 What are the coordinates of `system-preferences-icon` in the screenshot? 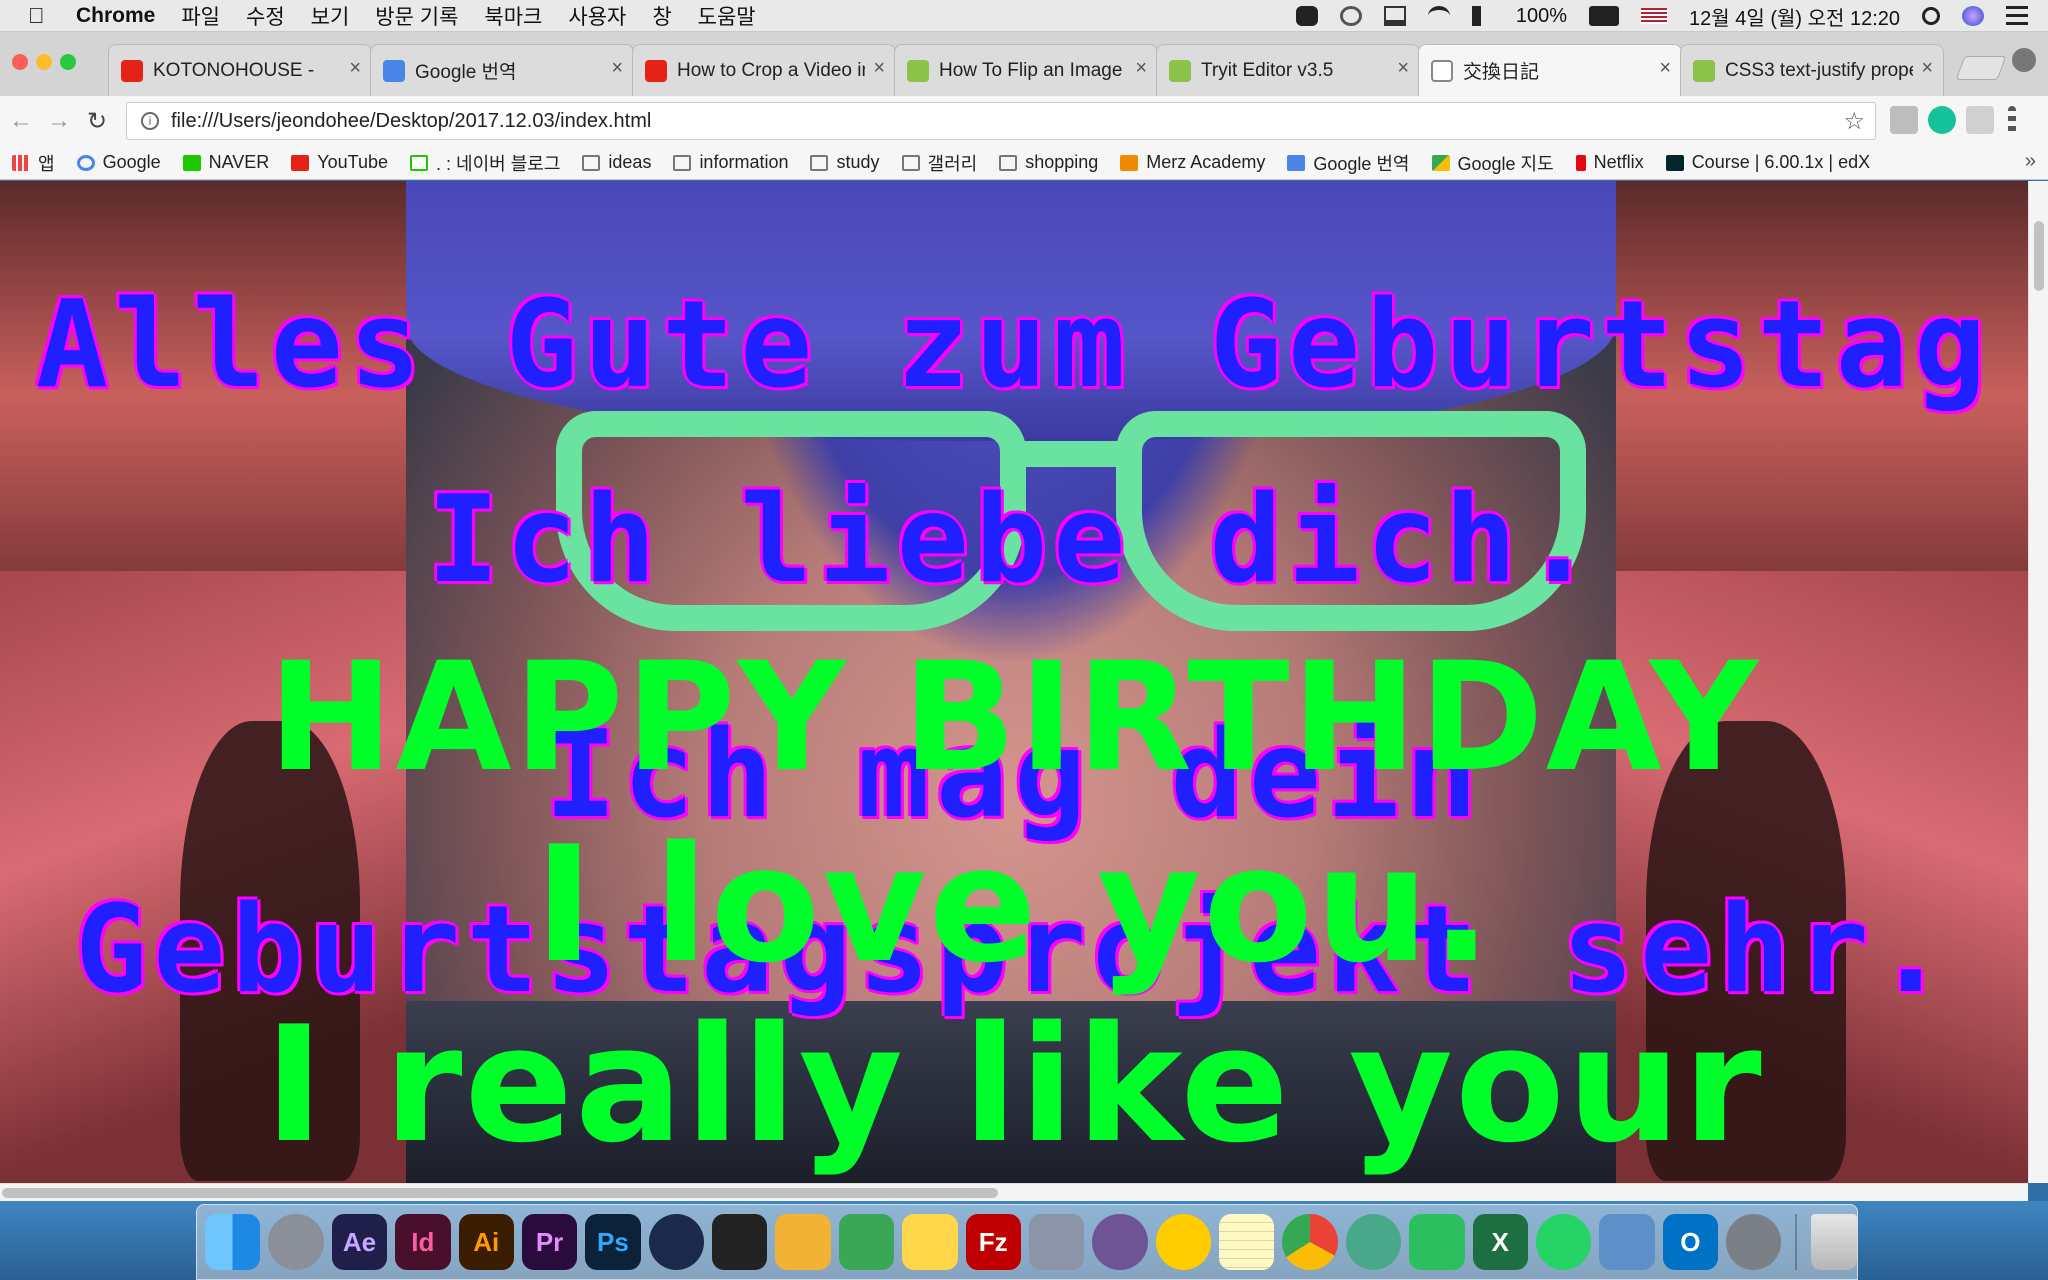 It's located at (1754, 1242).